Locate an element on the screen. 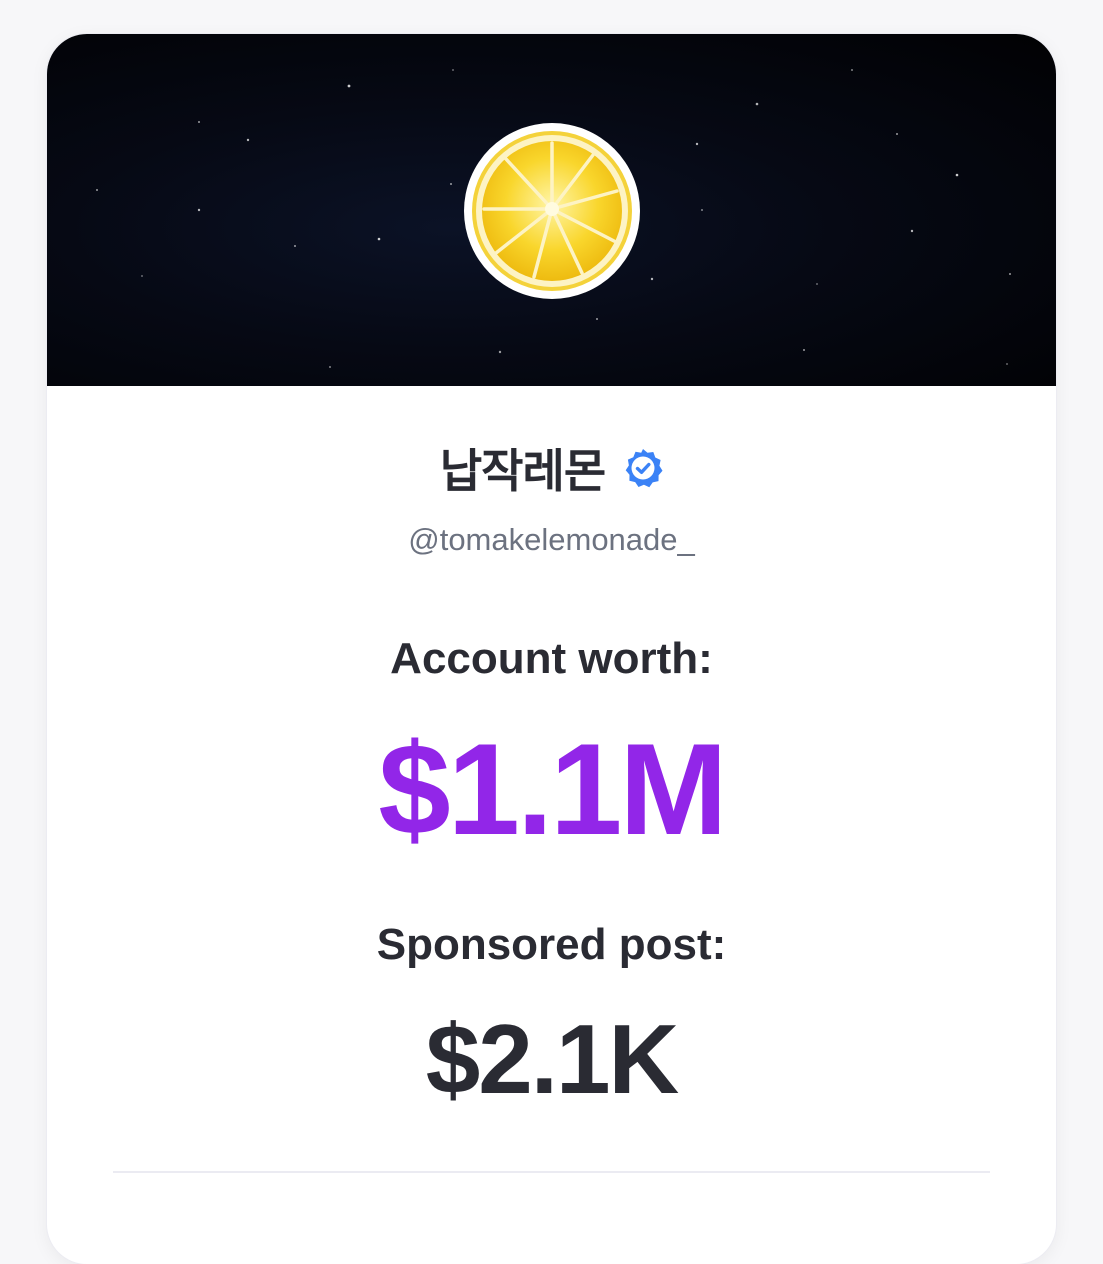 The width and height of the screenshot is (1103, 1264). sponsored-post-label: Sponsored post: is located at coordinates (551, 944).